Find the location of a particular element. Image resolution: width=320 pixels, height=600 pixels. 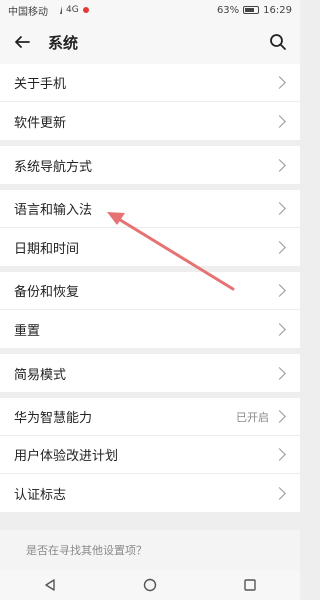

settings-item-user-experience: 用户体验改进计划 is located at coordinates (150, 455).